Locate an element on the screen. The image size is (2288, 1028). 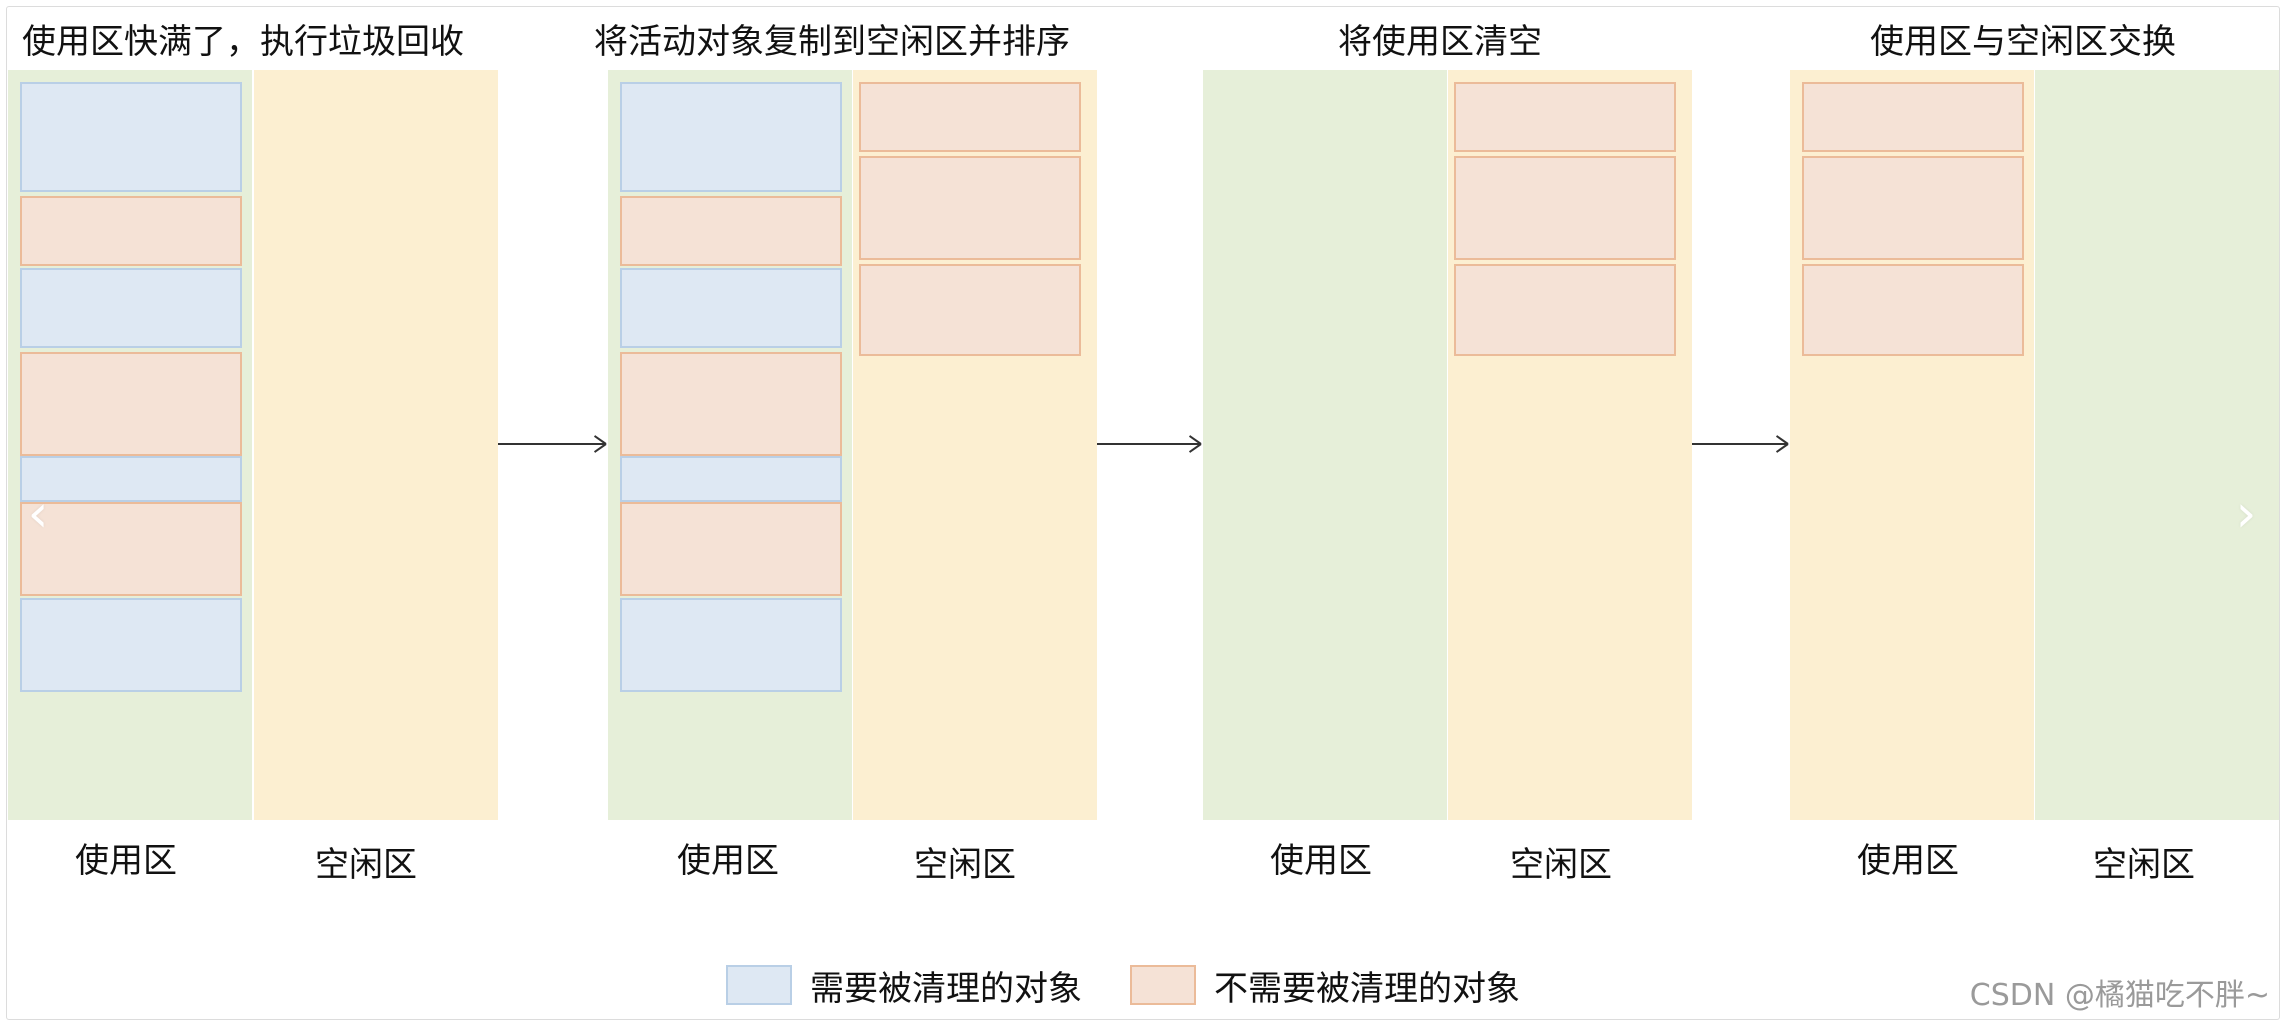
step-4-title: 使用区与空闲区交换 is located at coordinates (2023, 42).